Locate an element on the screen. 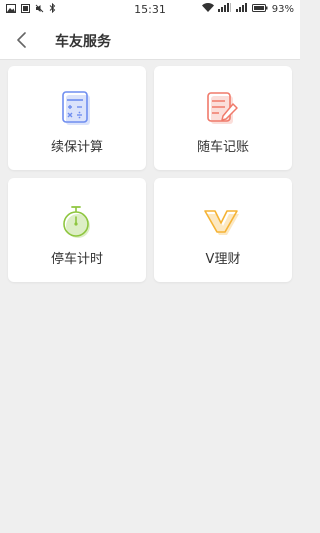 The height and width of the screenshot is (533, 320). notepad-edit-icon is located at coordinates (222, 108).